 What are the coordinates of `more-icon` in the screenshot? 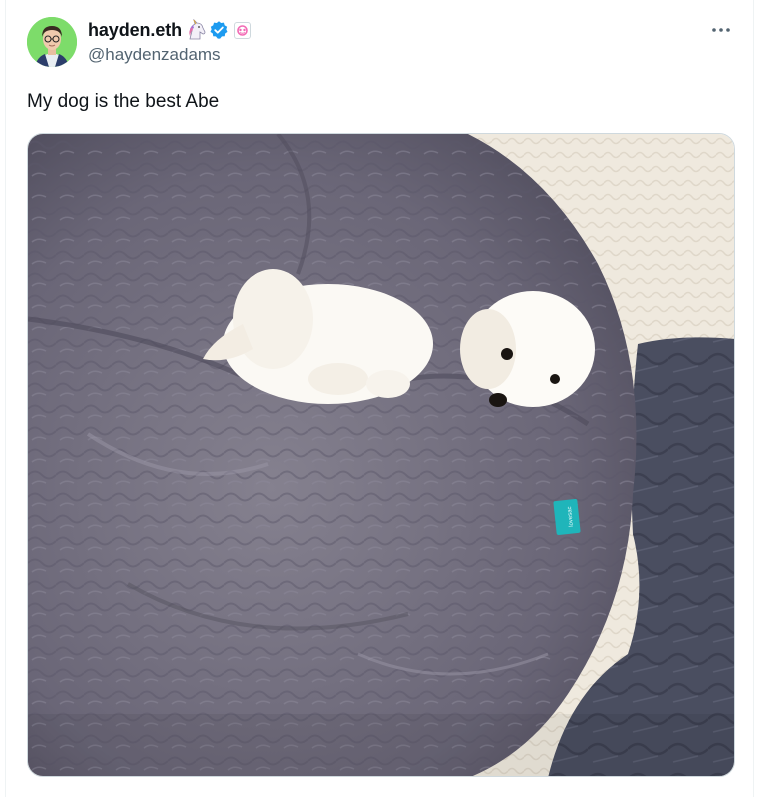 It's located at (721, 30).